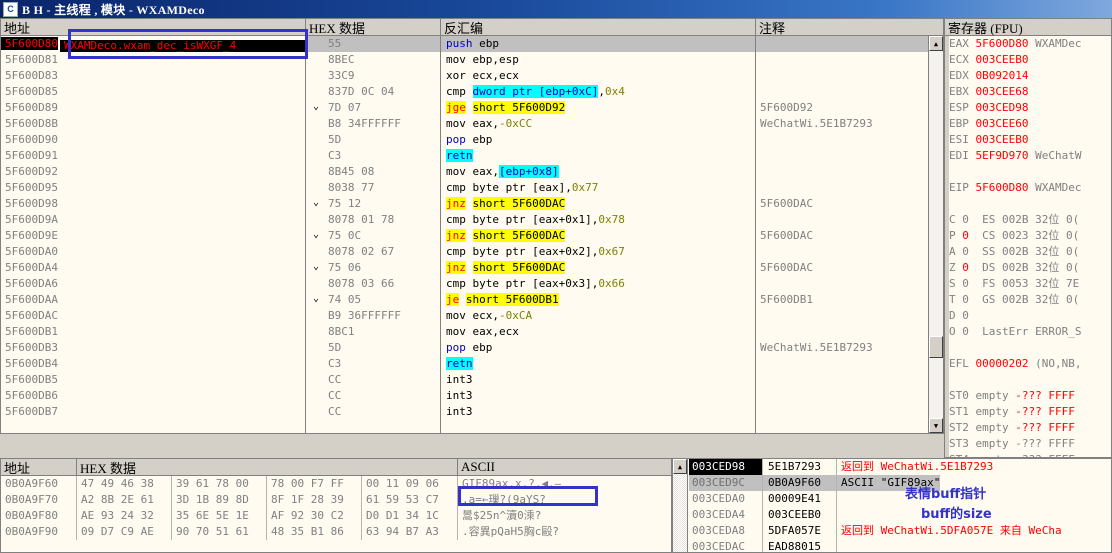 The image size is (1112, 553). Describe the element at coordinates (935, 234) in the screenshot. I see `cpu-vertical-scrollbar: ▲ ▼` at that location.